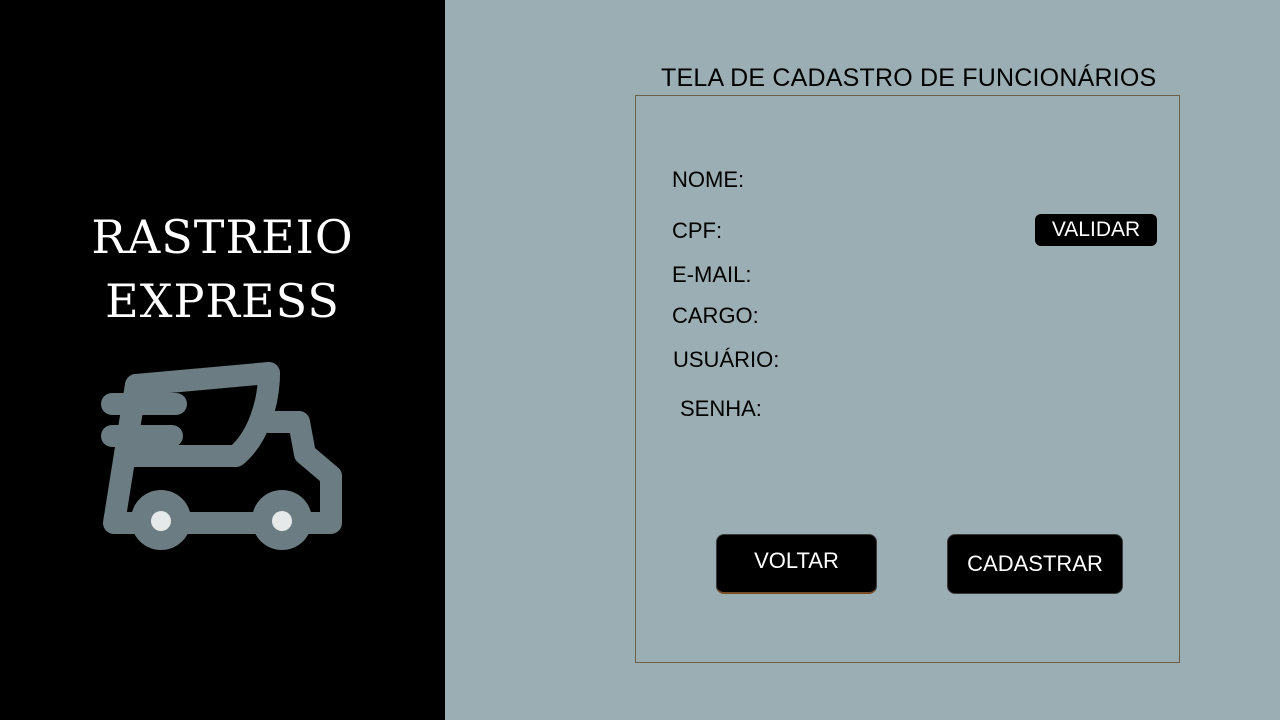  What do you see at coordinates (222, 237) in the screenshot?
I see `brand-title-line1: RASTREIO` at bounding box center [222, 237].